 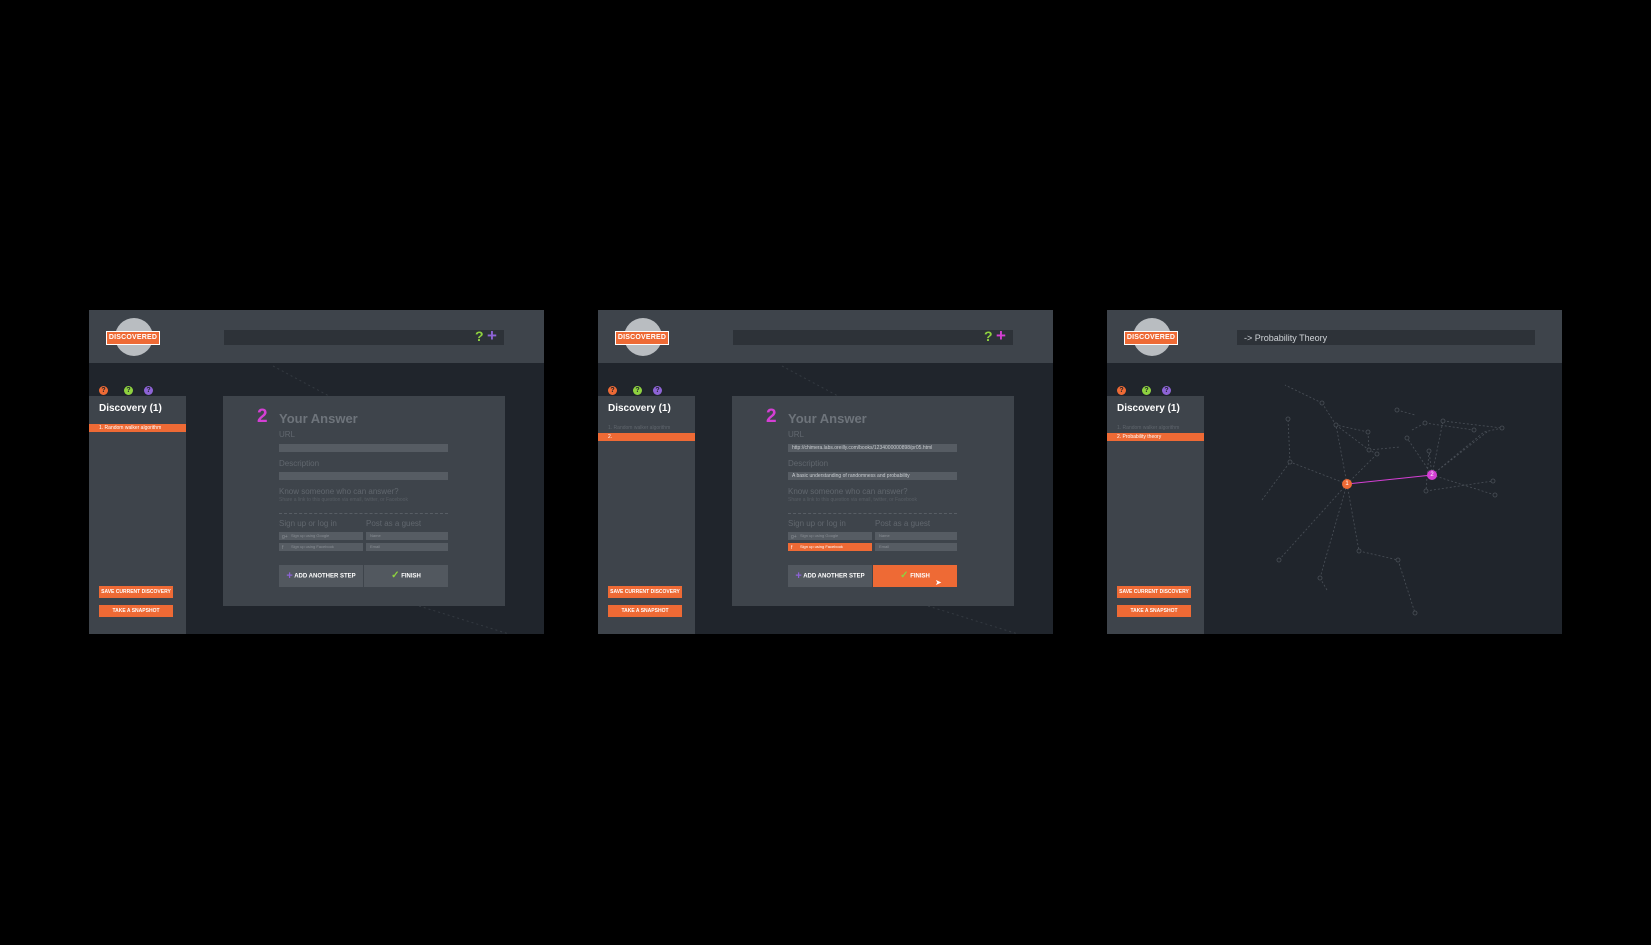 What do you see at coordinates (938, 582) in the screenshot?
I see `mouse-pointer-icon: ➤` at bounding box center [938, 582].